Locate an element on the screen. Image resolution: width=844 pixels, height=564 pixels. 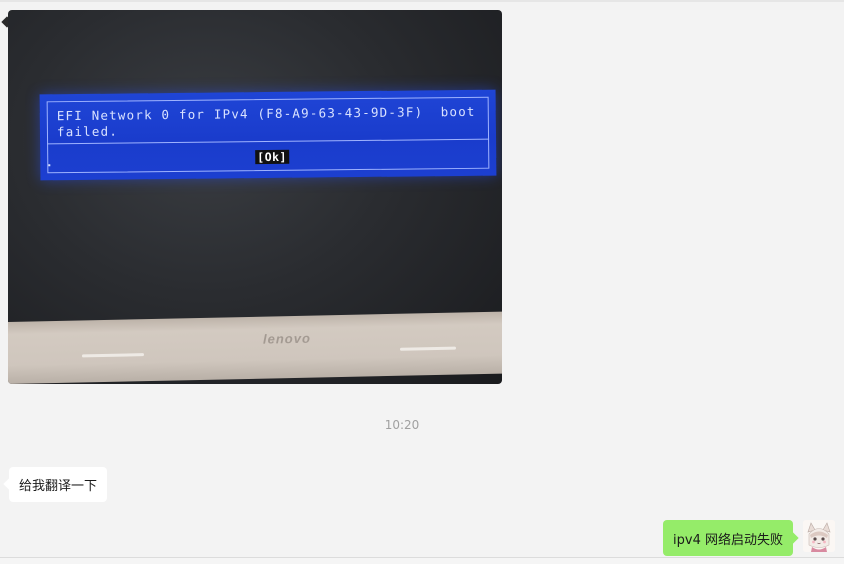
bios-ok-button: [Ok] is located at coordinates (272, 157).